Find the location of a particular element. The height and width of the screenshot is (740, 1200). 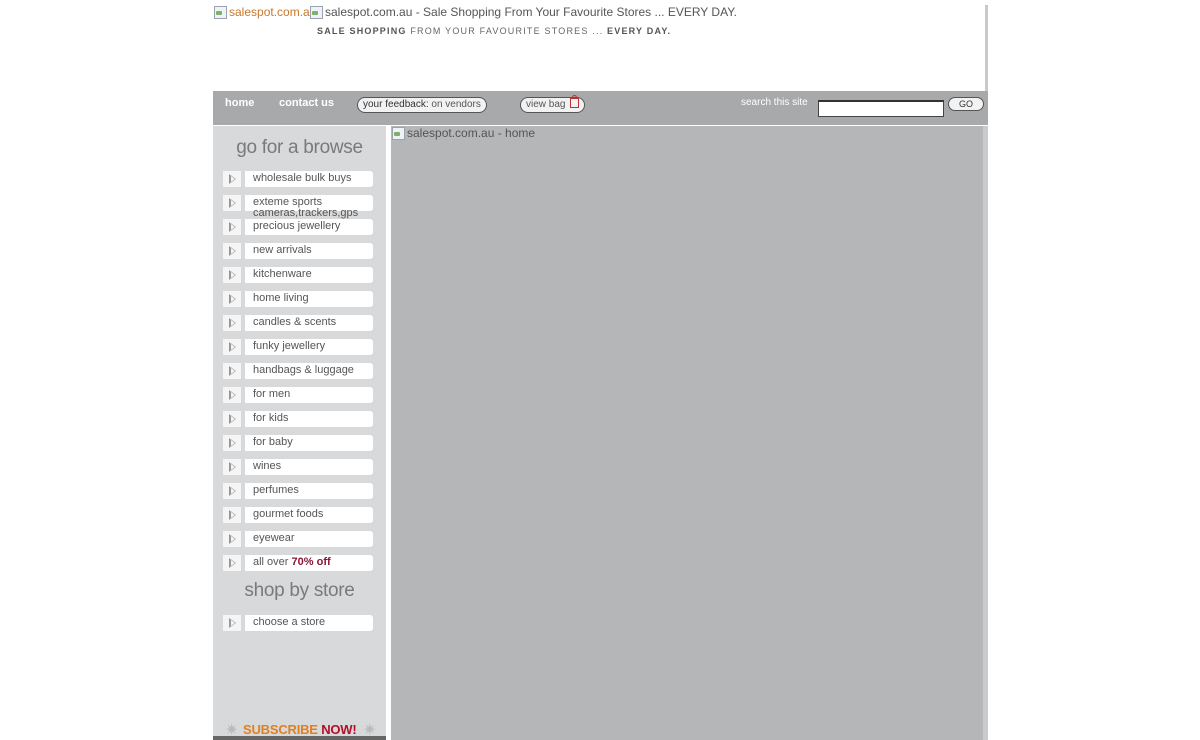

sidebar-item-eyewear: eyewear is located at coordinates (298, 539).